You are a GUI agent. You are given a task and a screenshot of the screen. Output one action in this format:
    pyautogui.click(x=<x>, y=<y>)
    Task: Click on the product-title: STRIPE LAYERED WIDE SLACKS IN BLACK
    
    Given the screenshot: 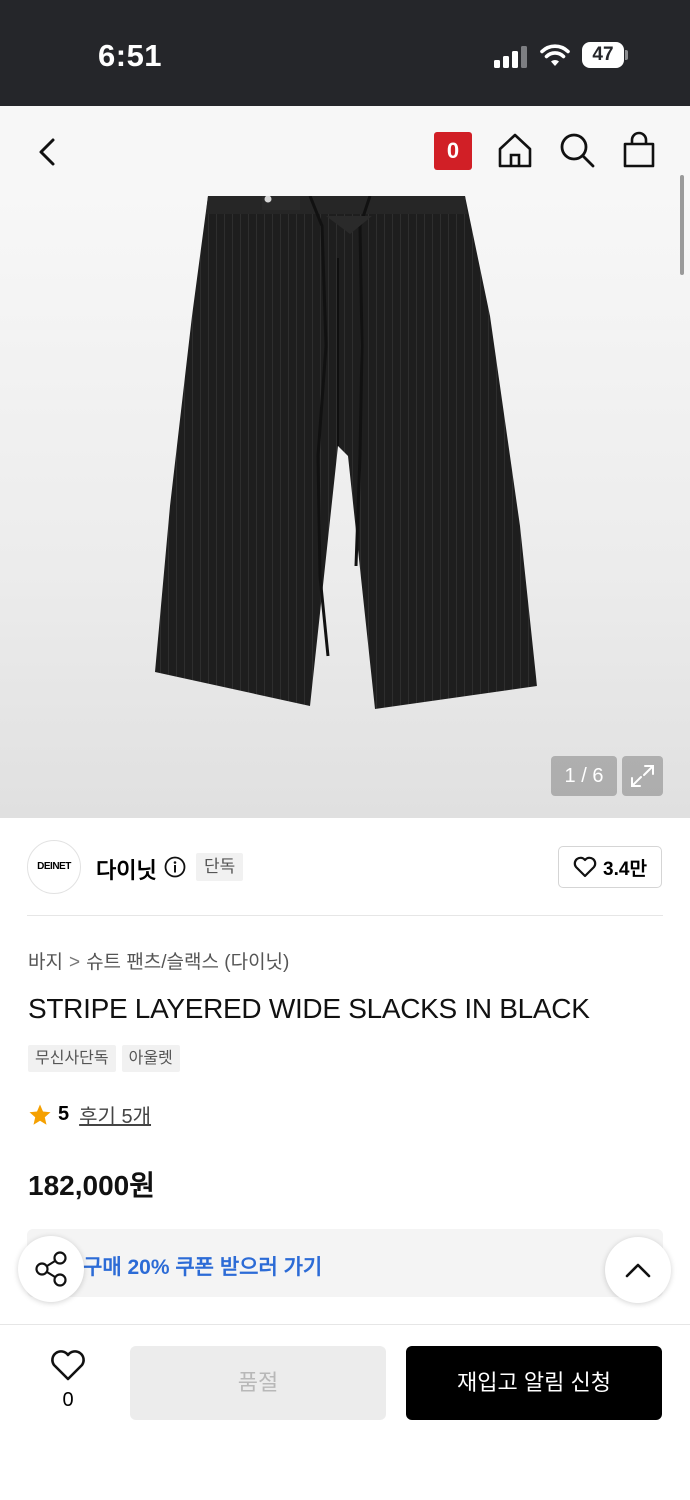 What is the action you would take?
    pyautogui.click(x=309, y=1008)
    